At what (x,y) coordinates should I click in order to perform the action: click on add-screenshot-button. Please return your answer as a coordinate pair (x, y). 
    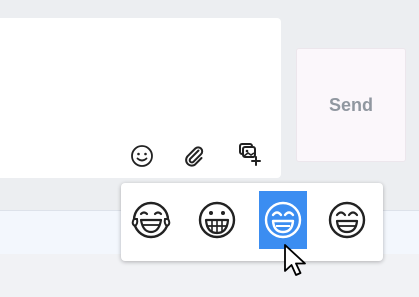
    Looking at the image, I should click on (250, 154).